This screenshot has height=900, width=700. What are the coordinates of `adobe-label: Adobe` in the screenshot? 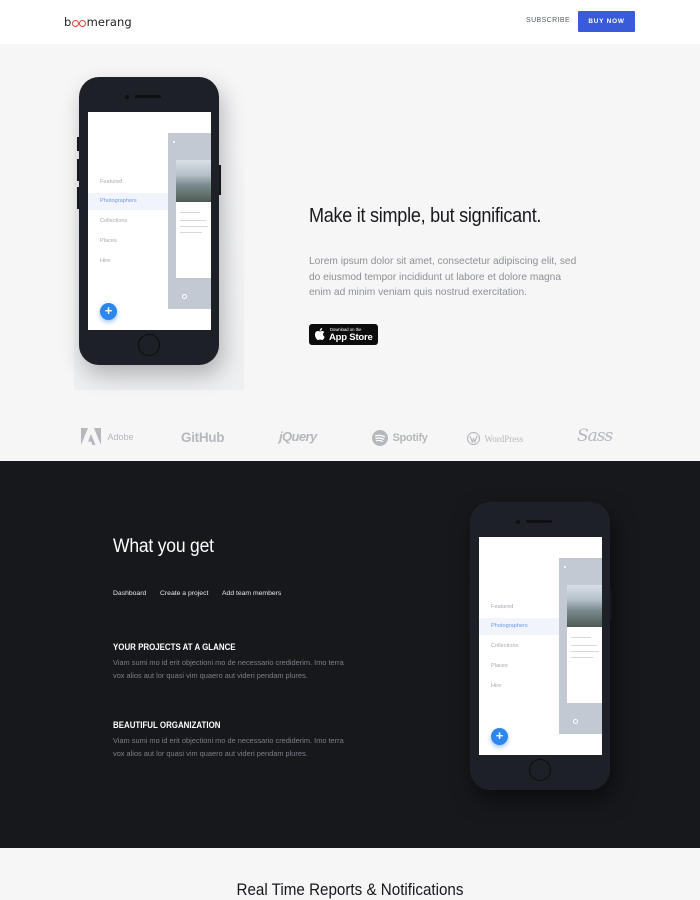 It's located at (120, 436).